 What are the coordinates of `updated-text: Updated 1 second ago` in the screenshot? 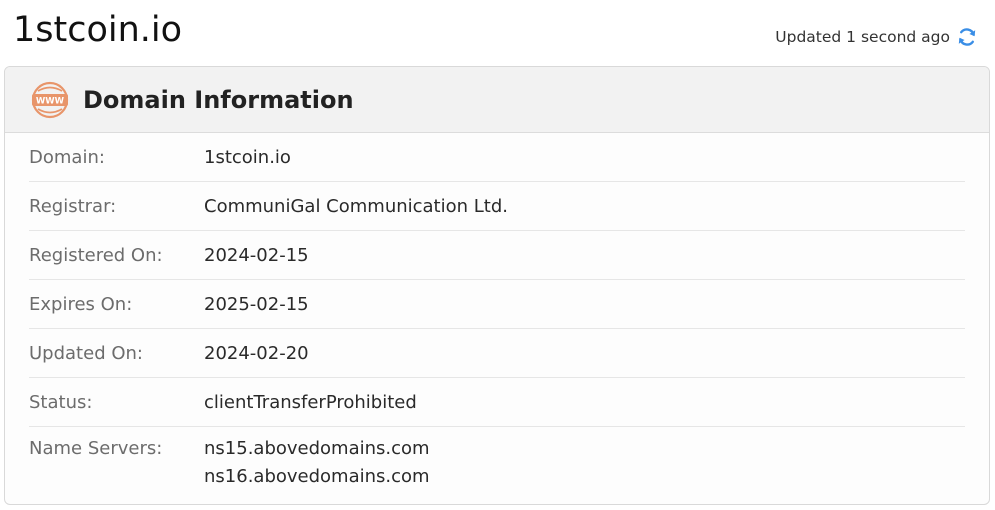 It's located at (862, 37).